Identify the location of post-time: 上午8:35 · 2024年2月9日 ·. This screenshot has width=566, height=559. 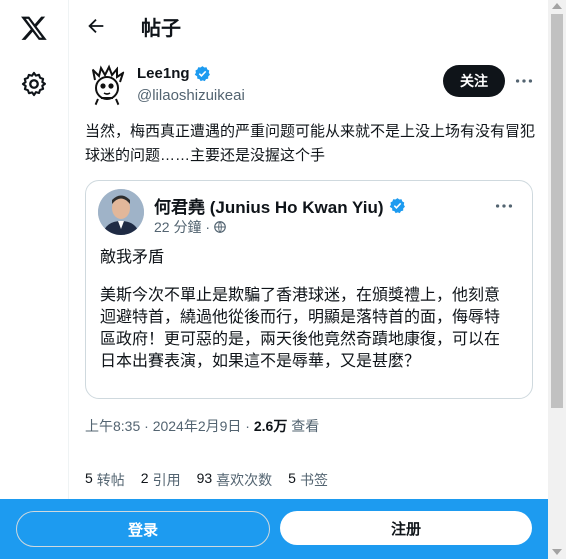
(169, 426).